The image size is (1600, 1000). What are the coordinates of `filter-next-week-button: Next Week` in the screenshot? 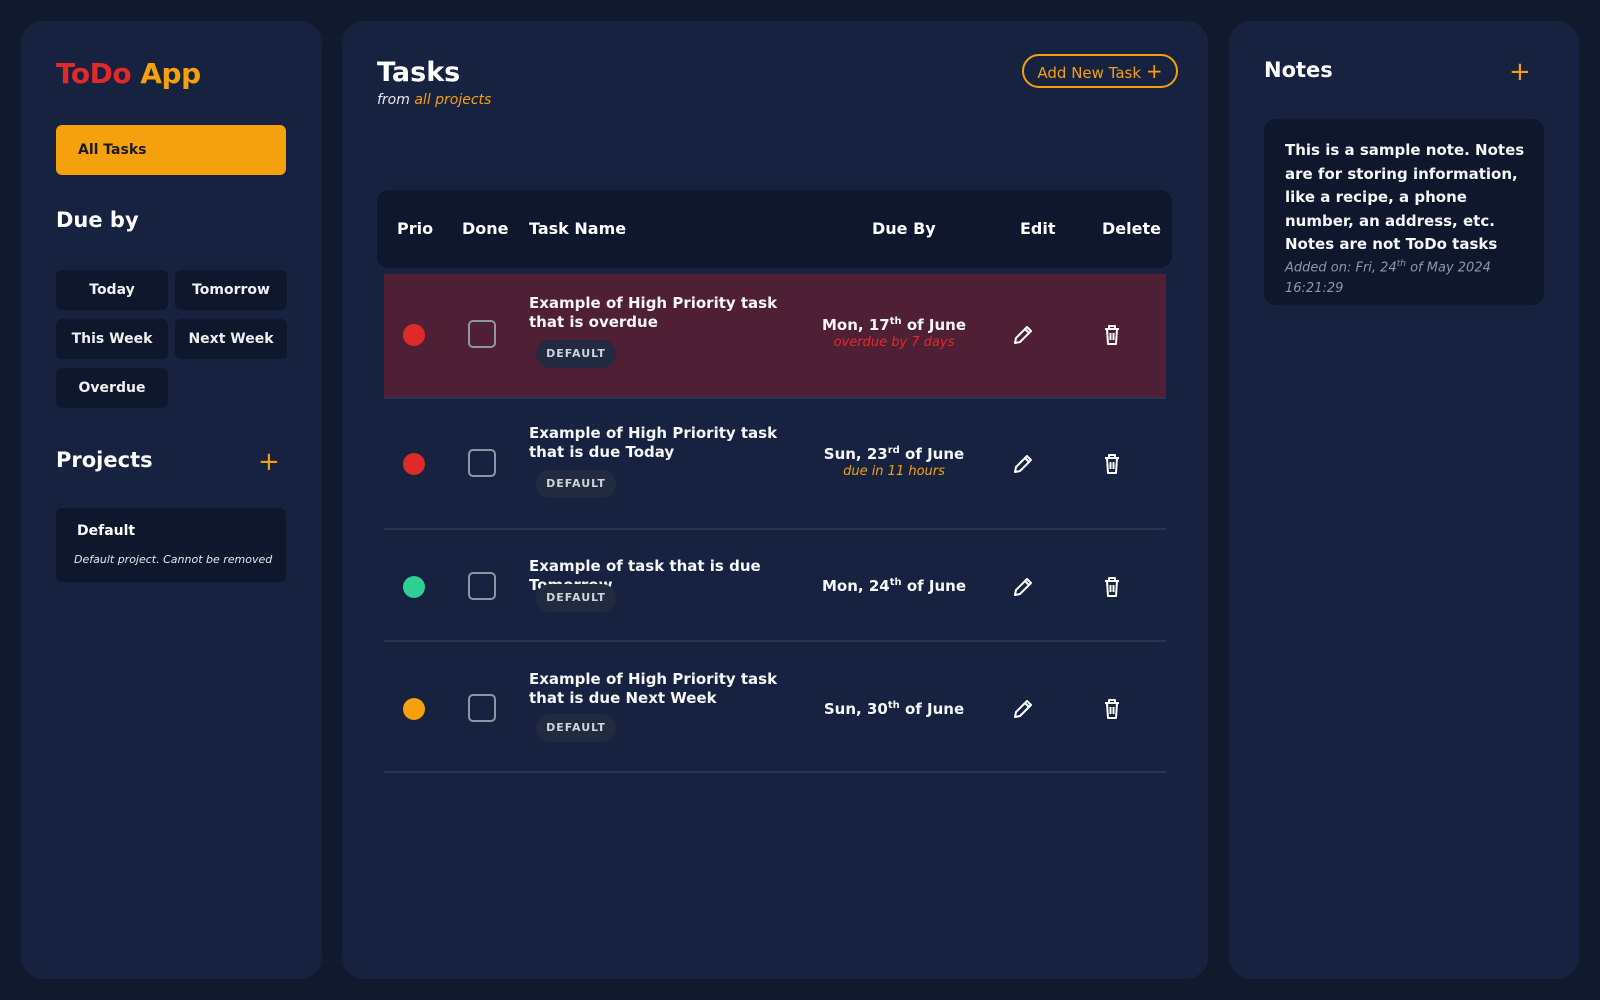 It's located at (231, 339).